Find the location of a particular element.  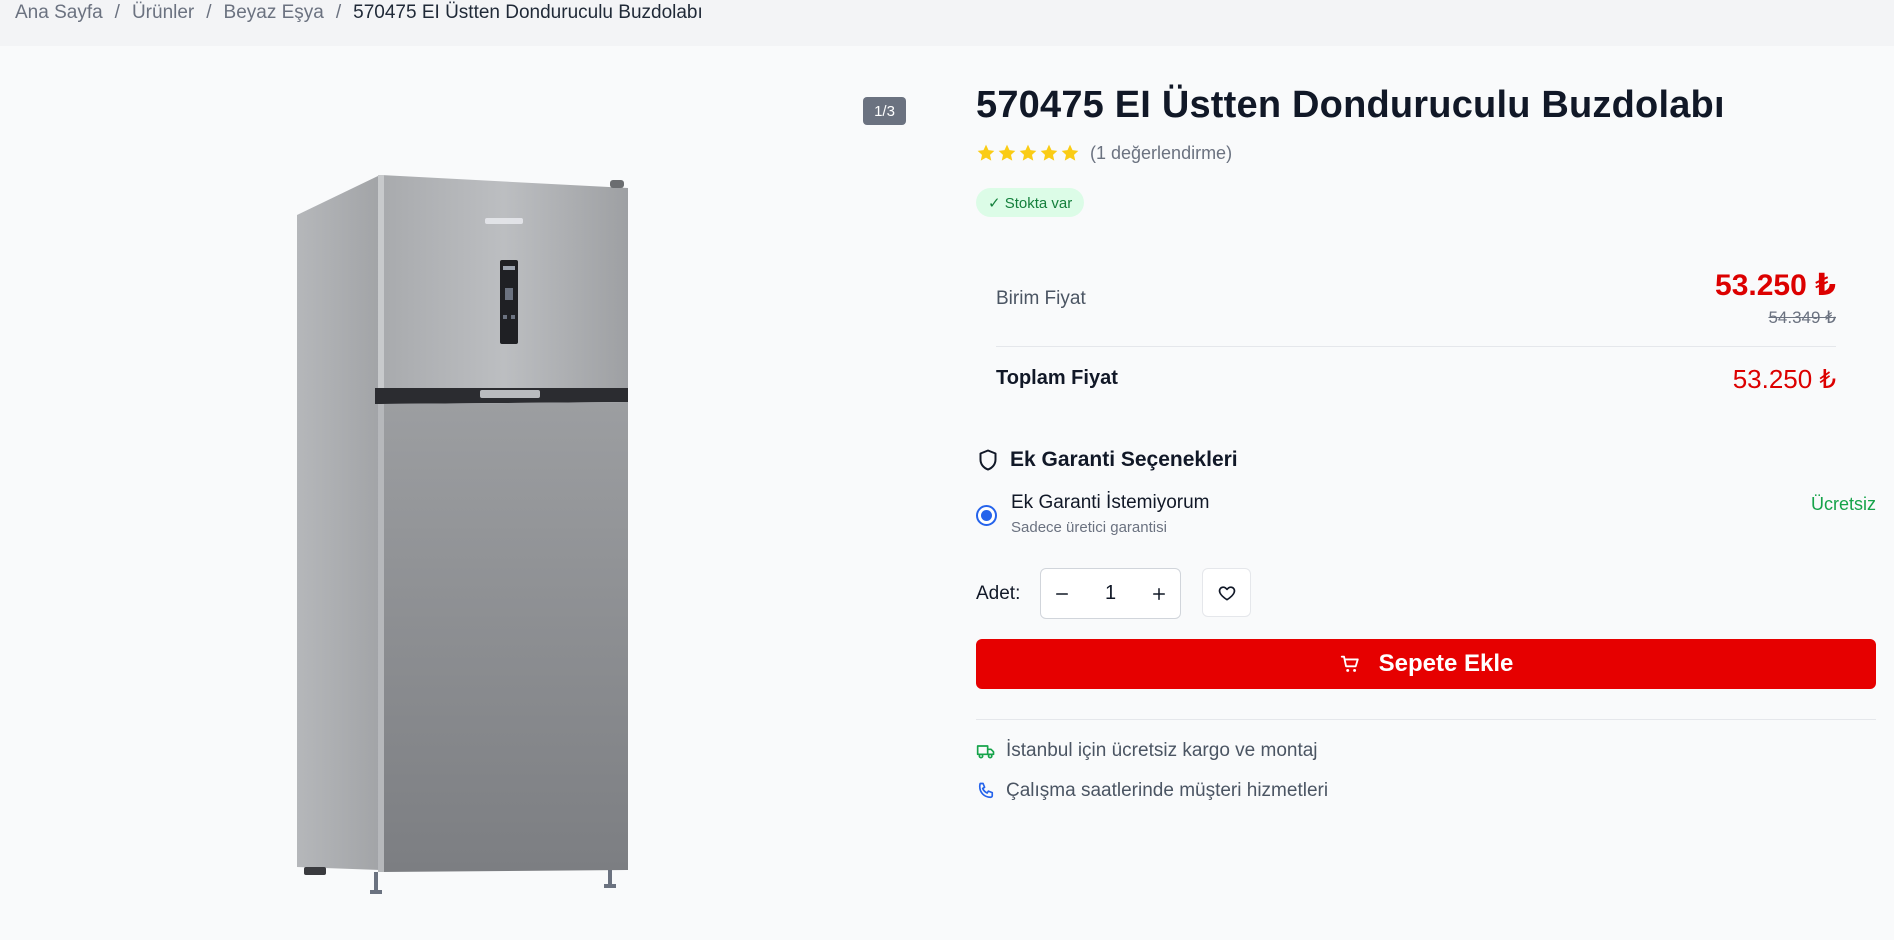

breadcrumb-products: Ürünler is located at coordinates (163, 13).